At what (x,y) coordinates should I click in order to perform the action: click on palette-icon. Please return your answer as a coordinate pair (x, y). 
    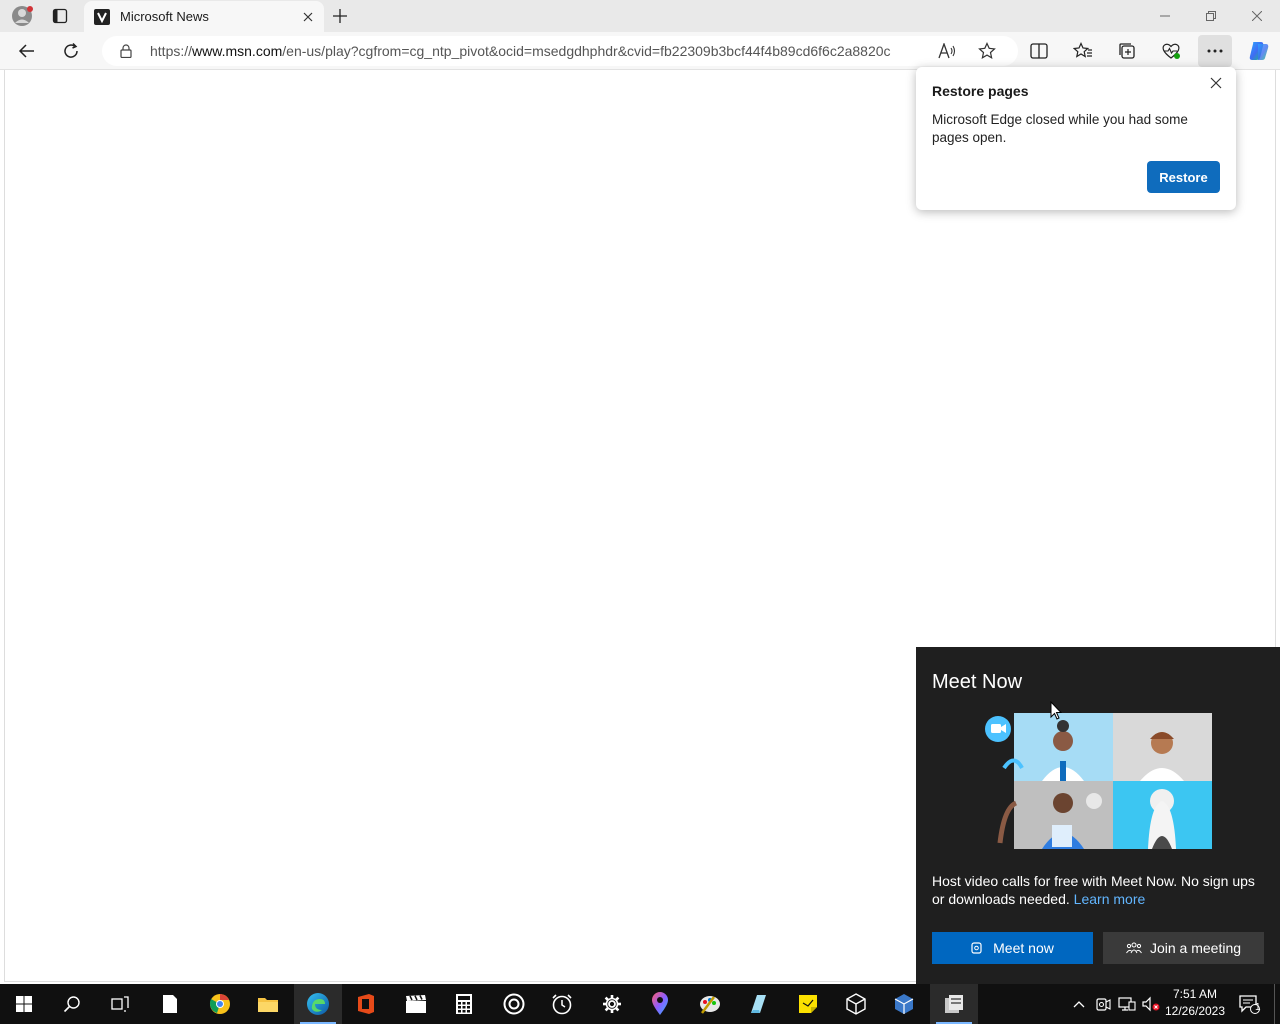
    Looking at the image, I should click on (710, 1005).